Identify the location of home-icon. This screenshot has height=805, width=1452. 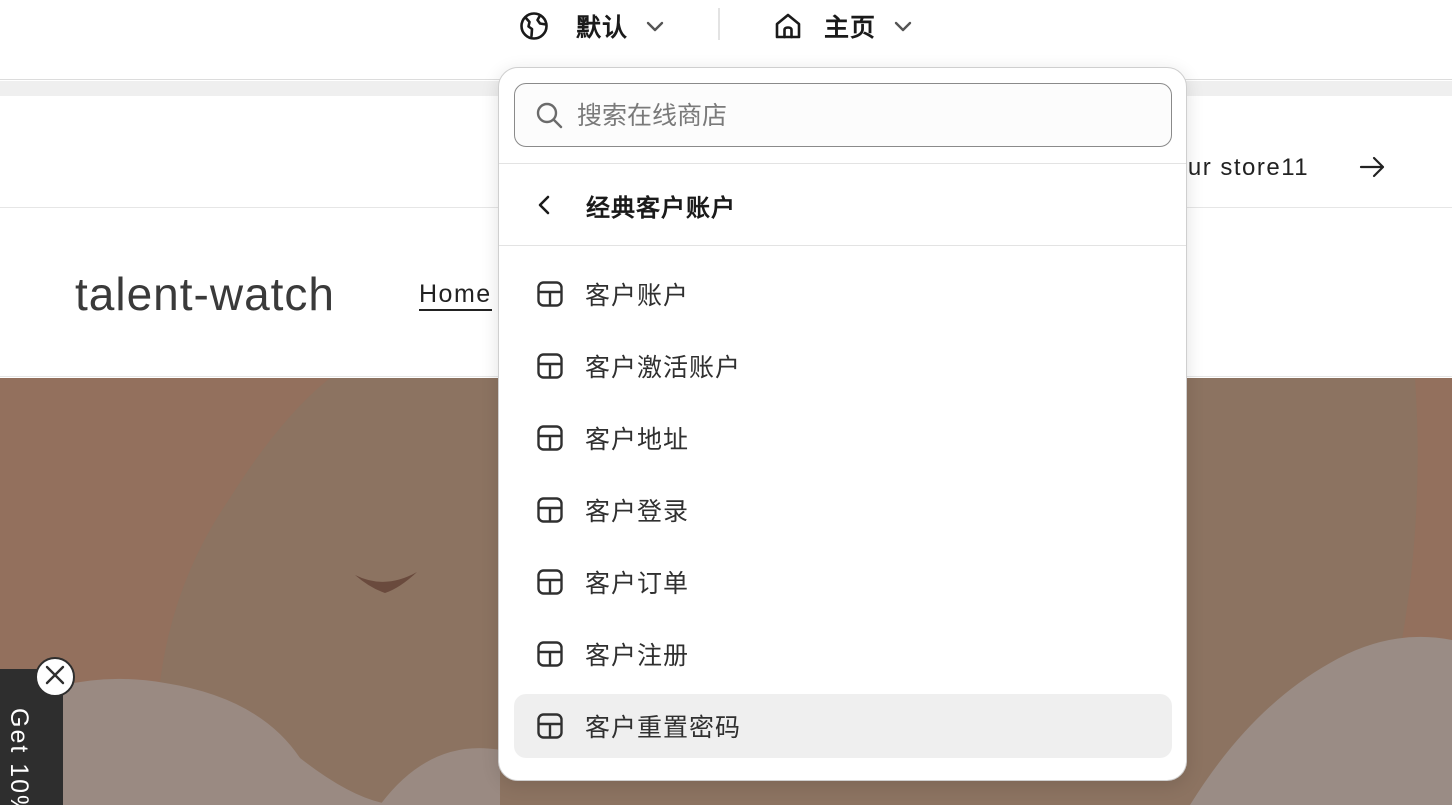
(788, 26).